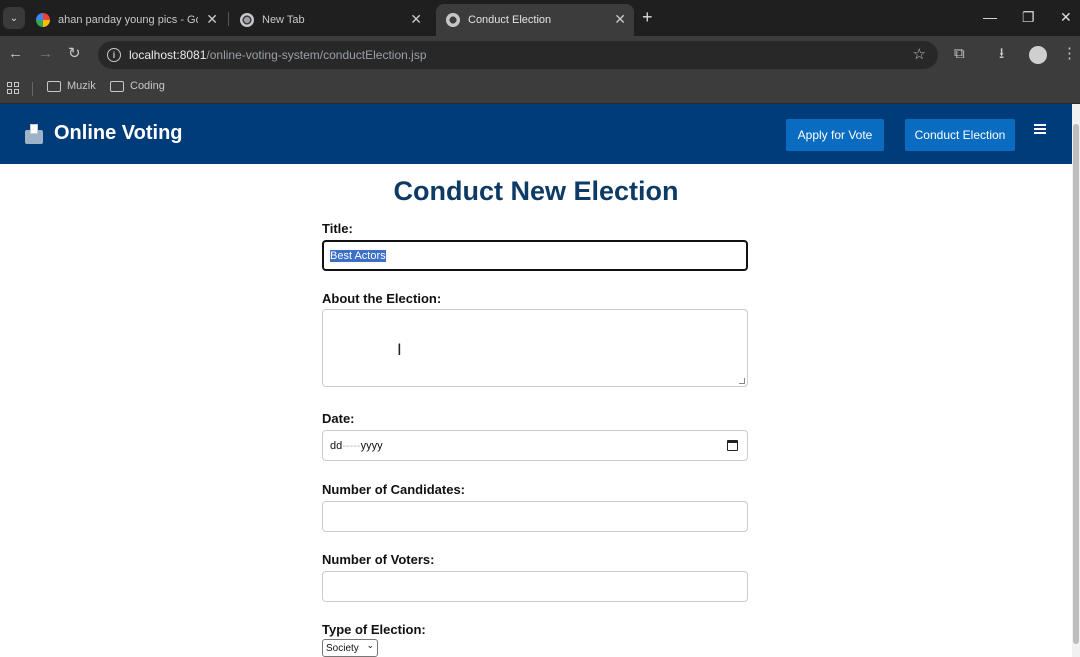 The width and height of the screenshot is (1080, 657). Describe the element at coordinates (342, 648) in the screenshot. I see `type-select-value: Society` at that location.